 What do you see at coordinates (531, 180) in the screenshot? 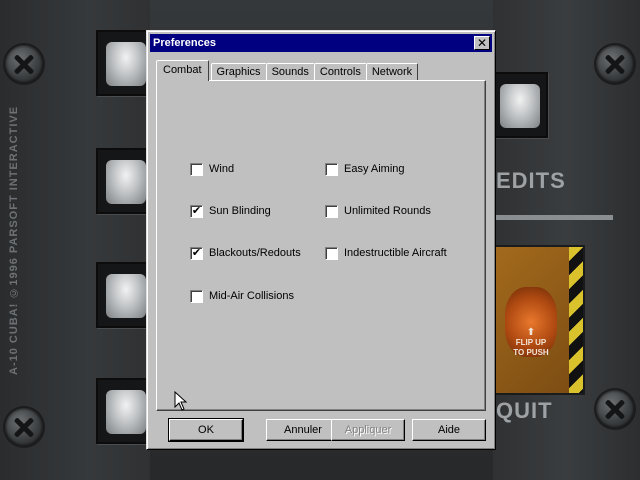
I see `credits-label: EDITS` at bounding box center [531, 180].